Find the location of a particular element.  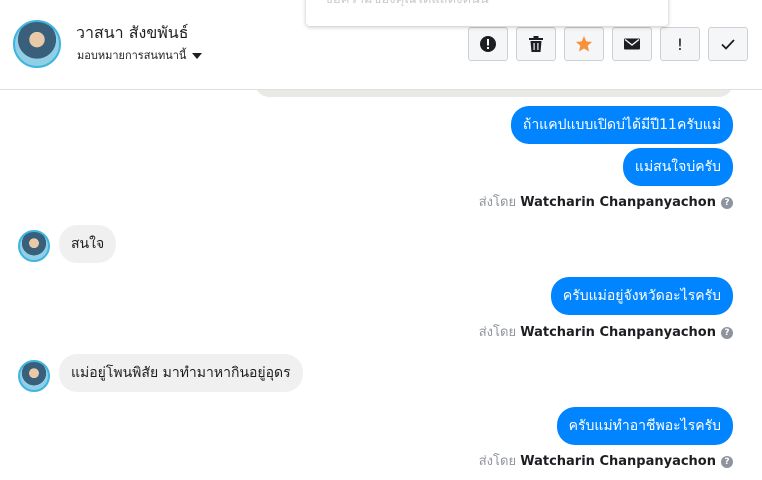

popup-text: ข้อความของคุณได้แสดงต้นนี้ is located at coordinates (406, 4).